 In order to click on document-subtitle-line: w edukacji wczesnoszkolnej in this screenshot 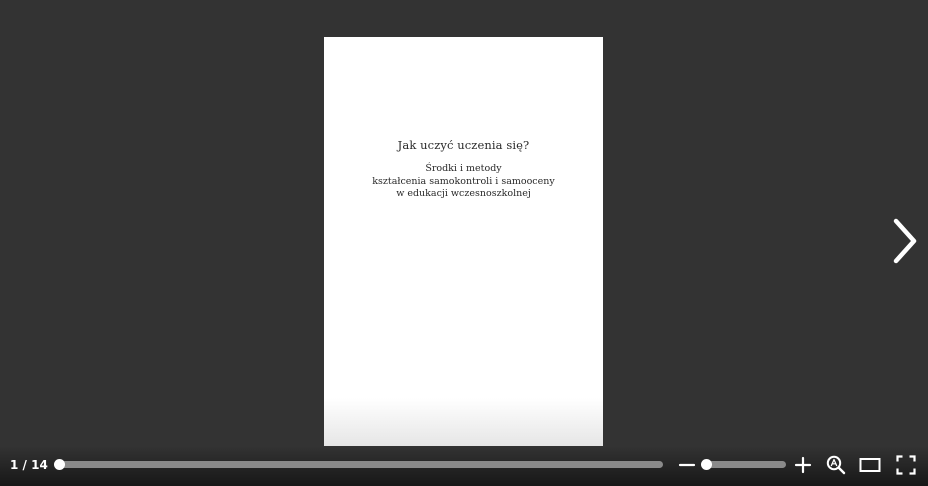, I will do `click(463, 193)`.